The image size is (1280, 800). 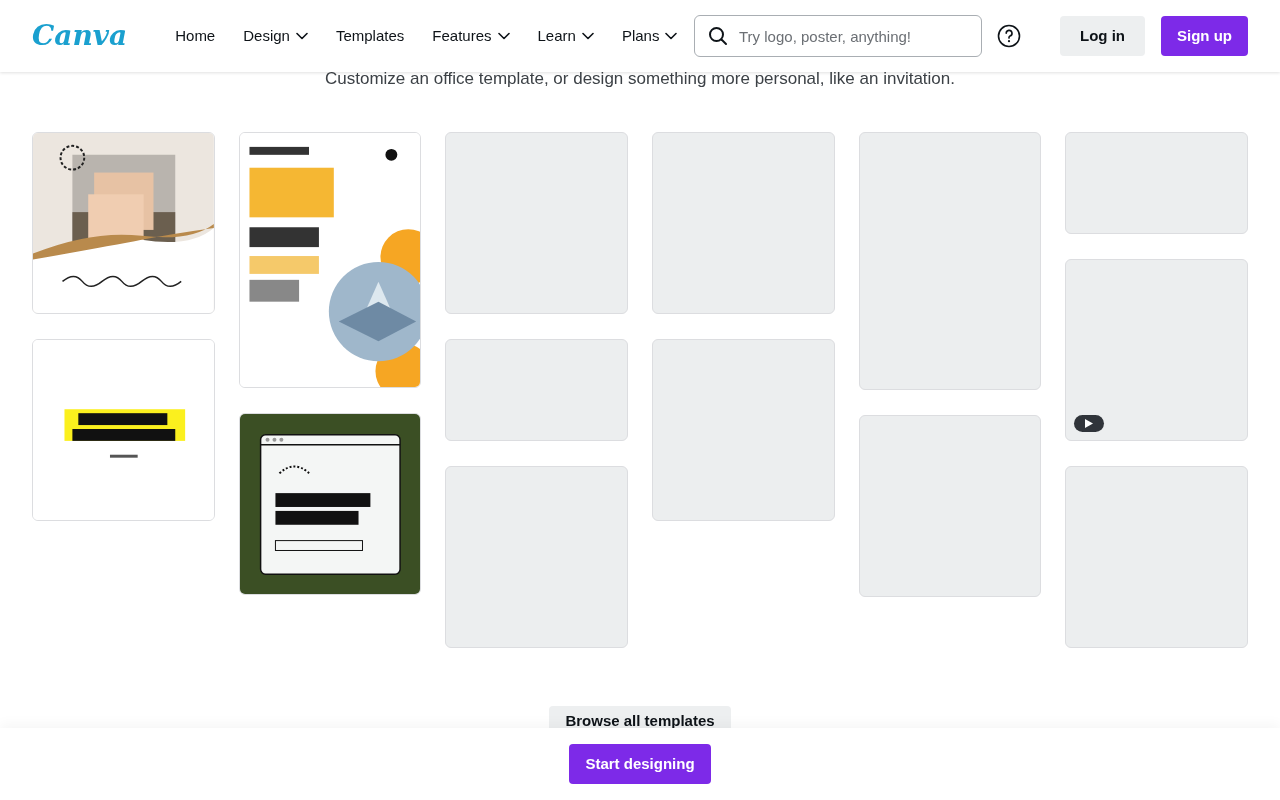 I want to click on play-icon, so click(x=1089, y=423).